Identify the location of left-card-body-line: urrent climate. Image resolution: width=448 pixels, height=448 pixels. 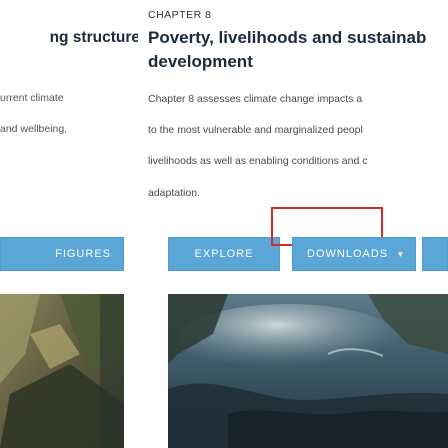
(32, 98).